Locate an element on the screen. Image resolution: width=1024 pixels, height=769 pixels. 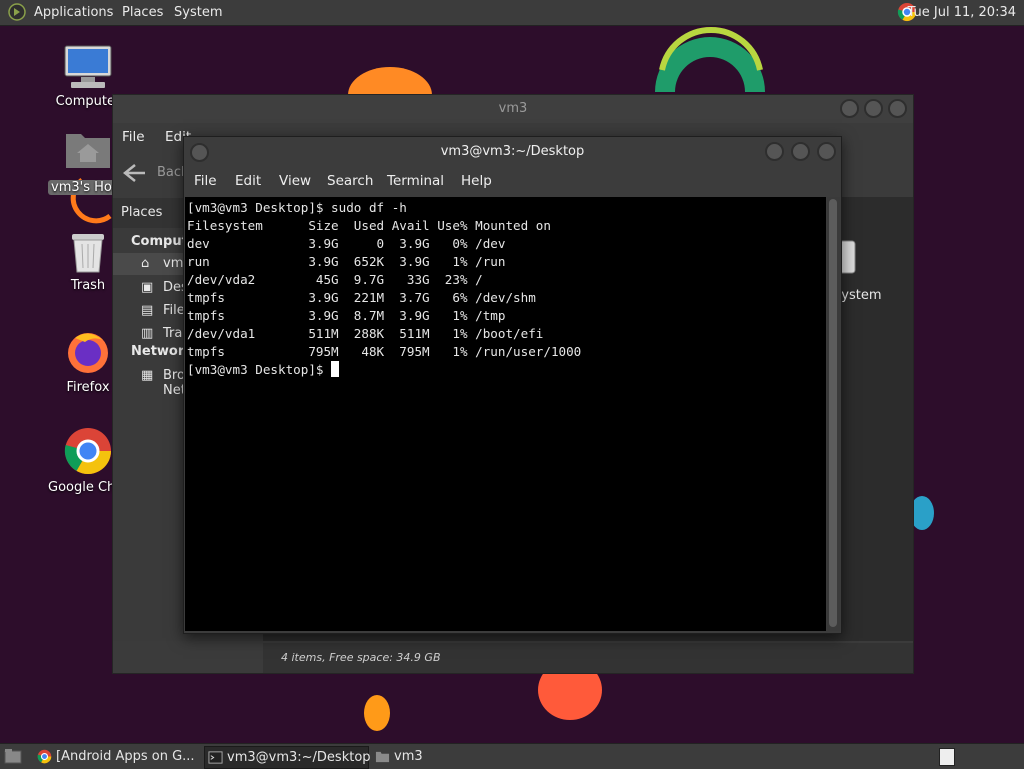
folder-icon is located at coordinates (382, 757).